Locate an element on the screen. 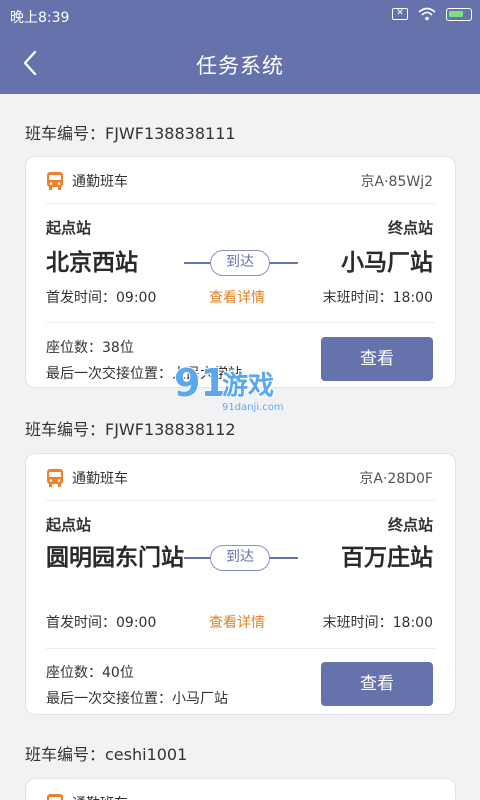 This screenshot has width=480, height=800. battery-charging-icon is located at coordinates (459, 14).